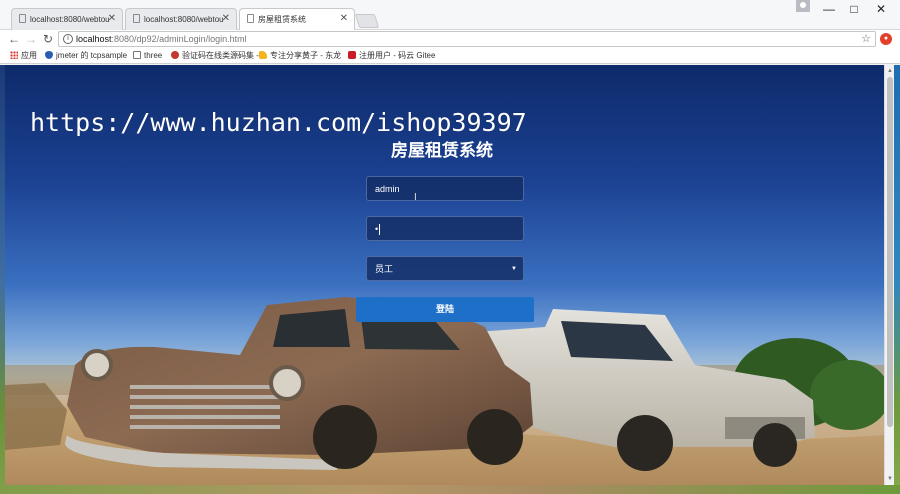  I want to click on browser-tab-1: localhost:8080/webtou ✕, so click(67, 19).